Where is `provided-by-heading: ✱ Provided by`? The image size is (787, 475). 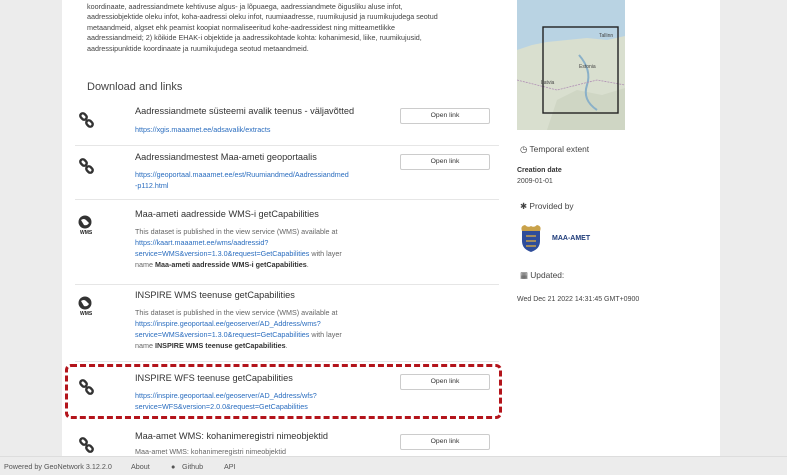
provided-by-heading: ✱ Provided by is located at coordinates (547, 206).